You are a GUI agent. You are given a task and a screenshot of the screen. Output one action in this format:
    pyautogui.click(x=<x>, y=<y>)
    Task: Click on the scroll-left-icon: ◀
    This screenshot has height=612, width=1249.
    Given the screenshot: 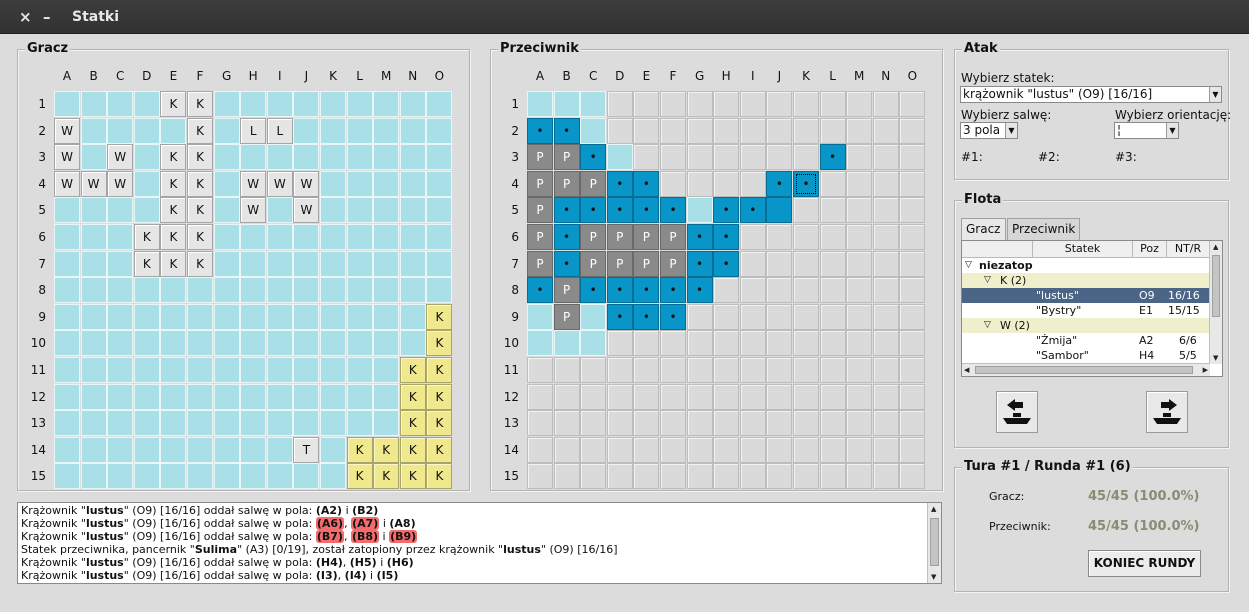 What is the action you would take?
    pyautogui.click(x=966, y=370)
    